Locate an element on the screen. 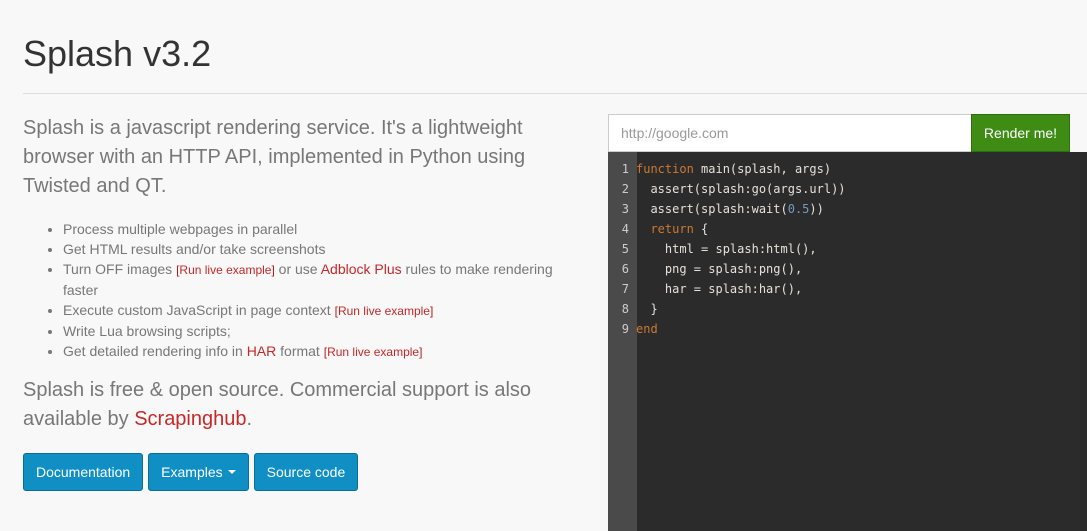 This screenshot has width=1087, height=531. feature-text: or use is located at coordinates (297, 269).